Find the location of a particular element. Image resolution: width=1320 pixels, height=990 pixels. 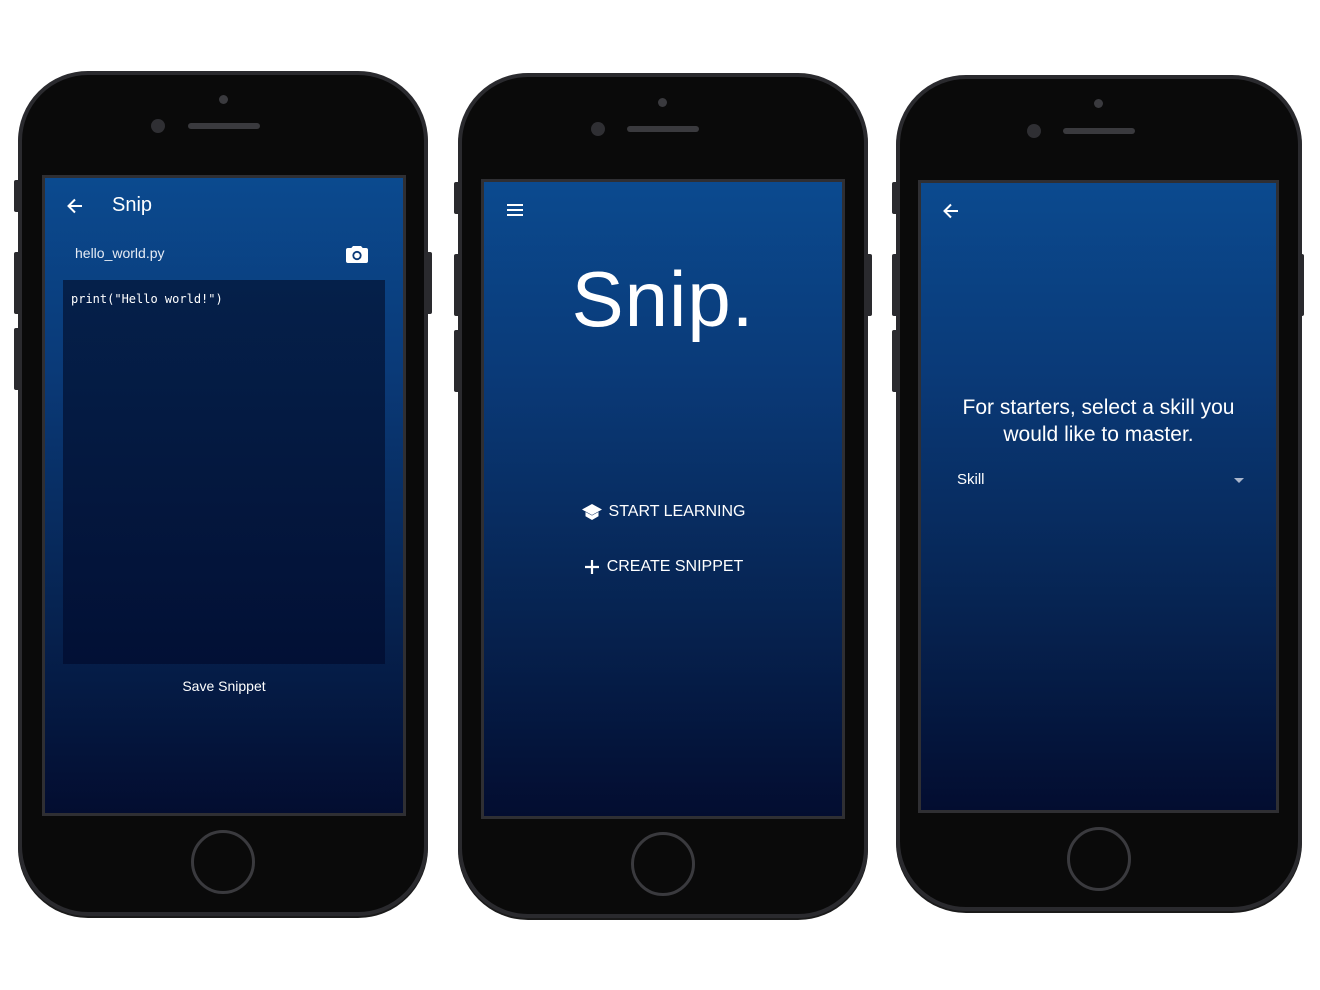

phone-editor-sensor is located at coordinates (223, 99).